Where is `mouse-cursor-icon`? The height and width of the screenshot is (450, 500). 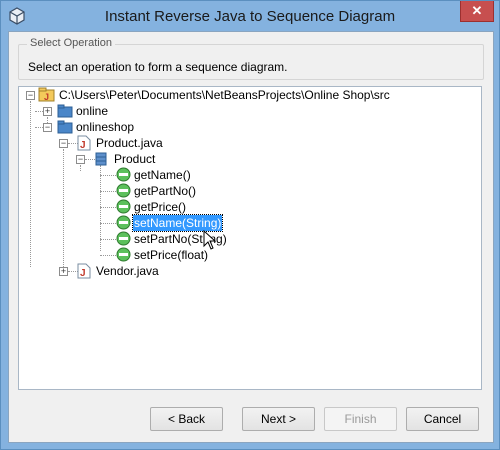
mouse-cursor-icon is located at coordinates (210, 240).